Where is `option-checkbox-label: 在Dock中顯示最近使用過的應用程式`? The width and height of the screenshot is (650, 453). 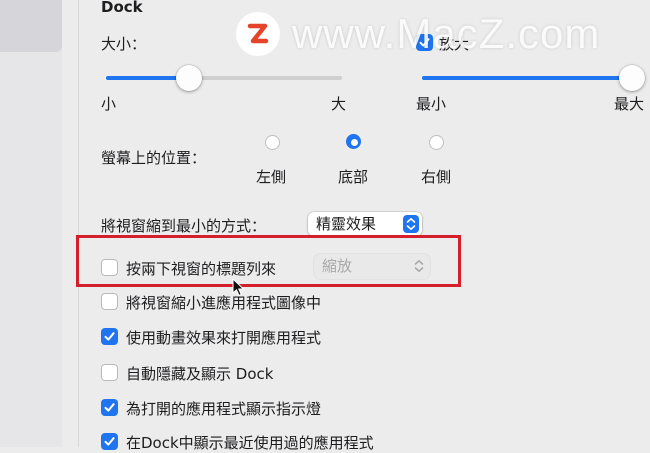
option-checkbox-label: 在Dock中顯示最近使用過的應用程式 is located at coordinates (250, 443).